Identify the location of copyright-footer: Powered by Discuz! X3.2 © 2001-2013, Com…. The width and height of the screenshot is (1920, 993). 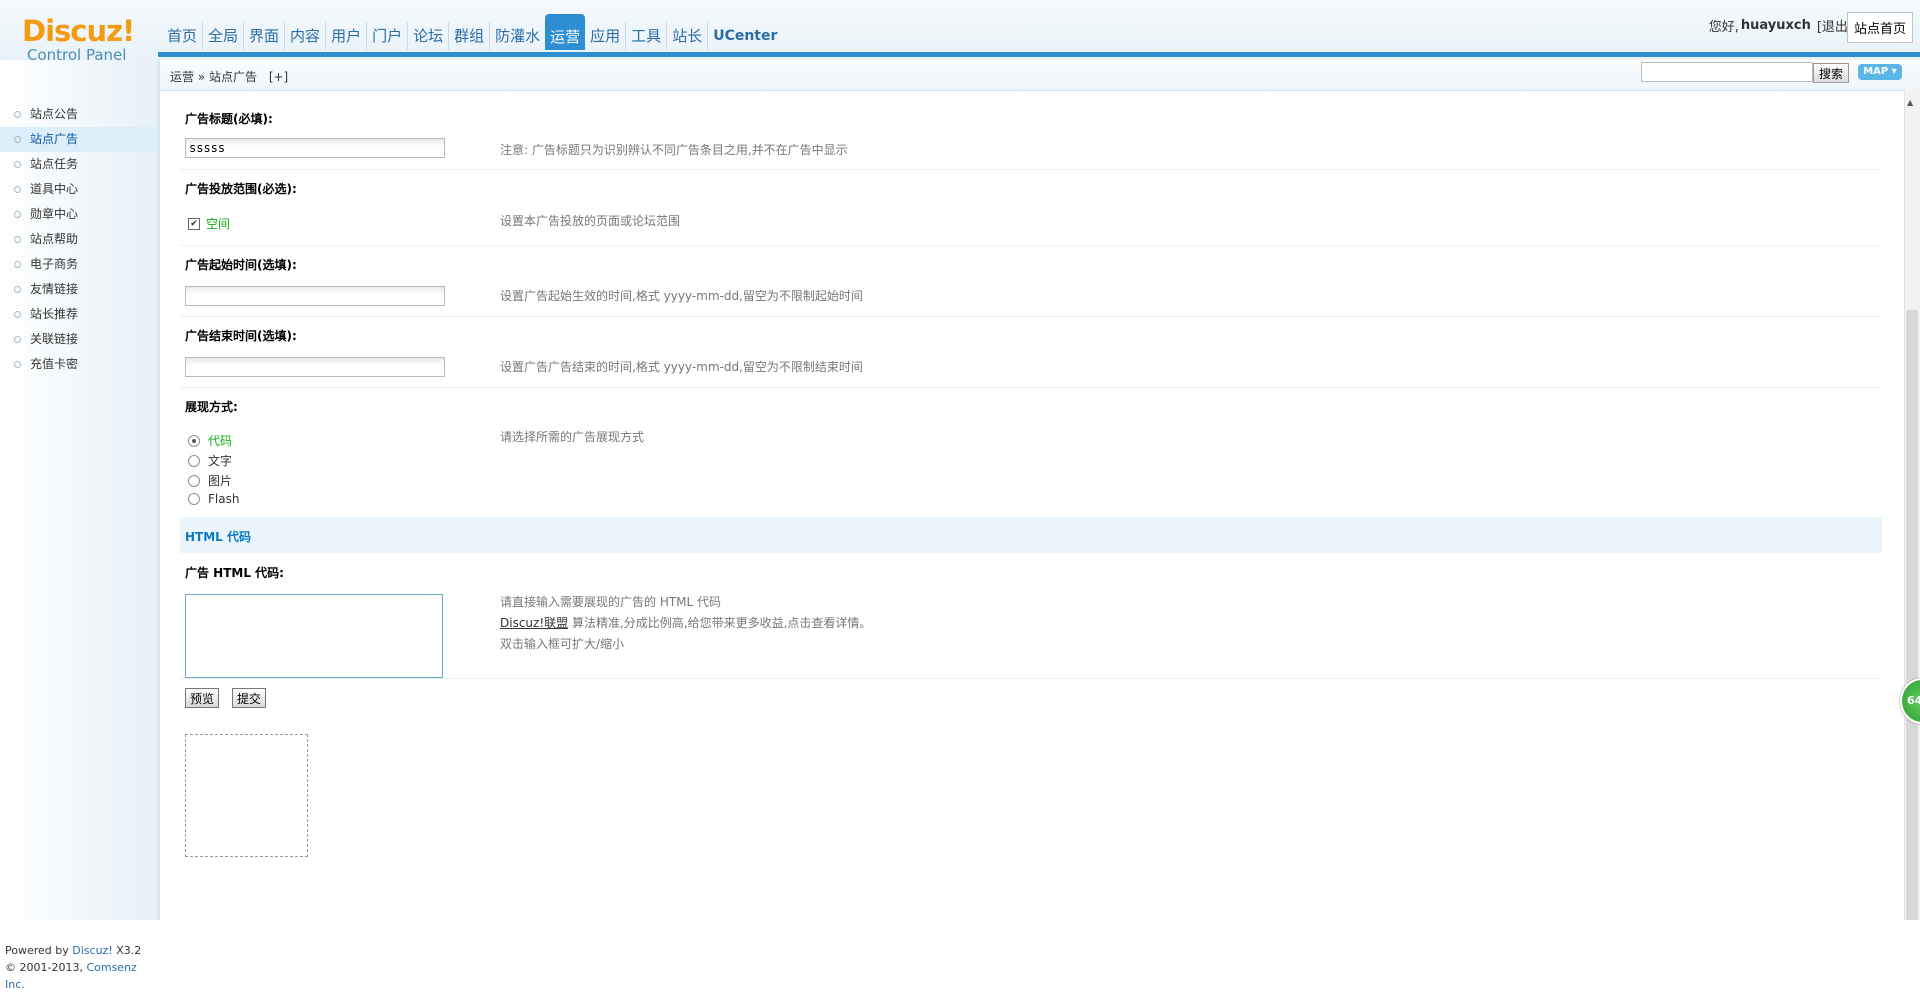
(81, 967).